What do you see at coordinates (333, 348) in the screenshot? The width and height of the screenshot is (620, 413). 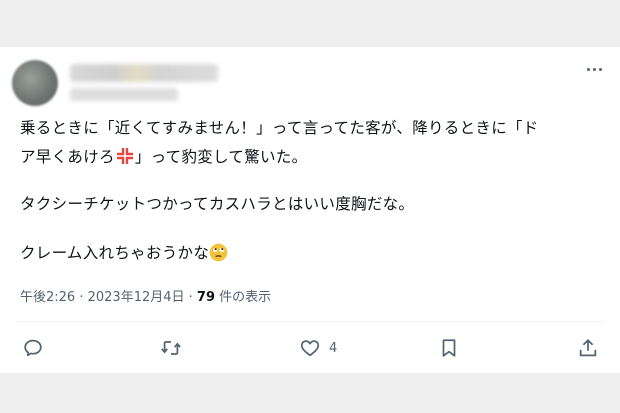 I see `like-count: 4` at bounding box center [333, 348].